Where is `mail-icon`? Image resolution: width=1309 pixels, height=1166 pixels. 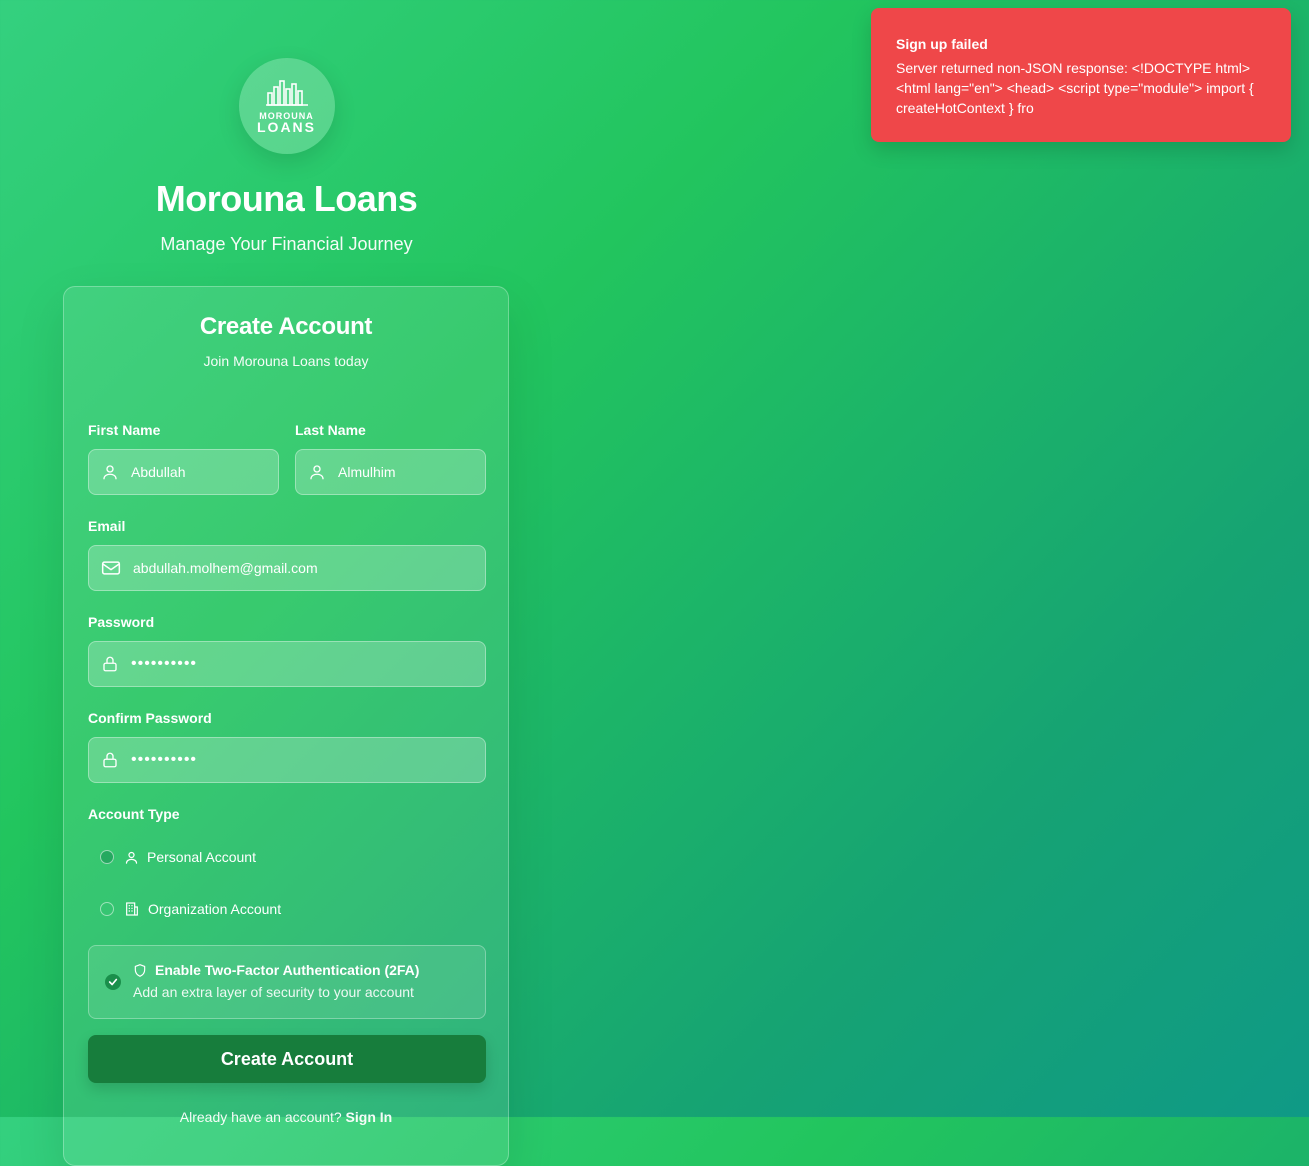
mail-icon is located at coordinates (111, 568).